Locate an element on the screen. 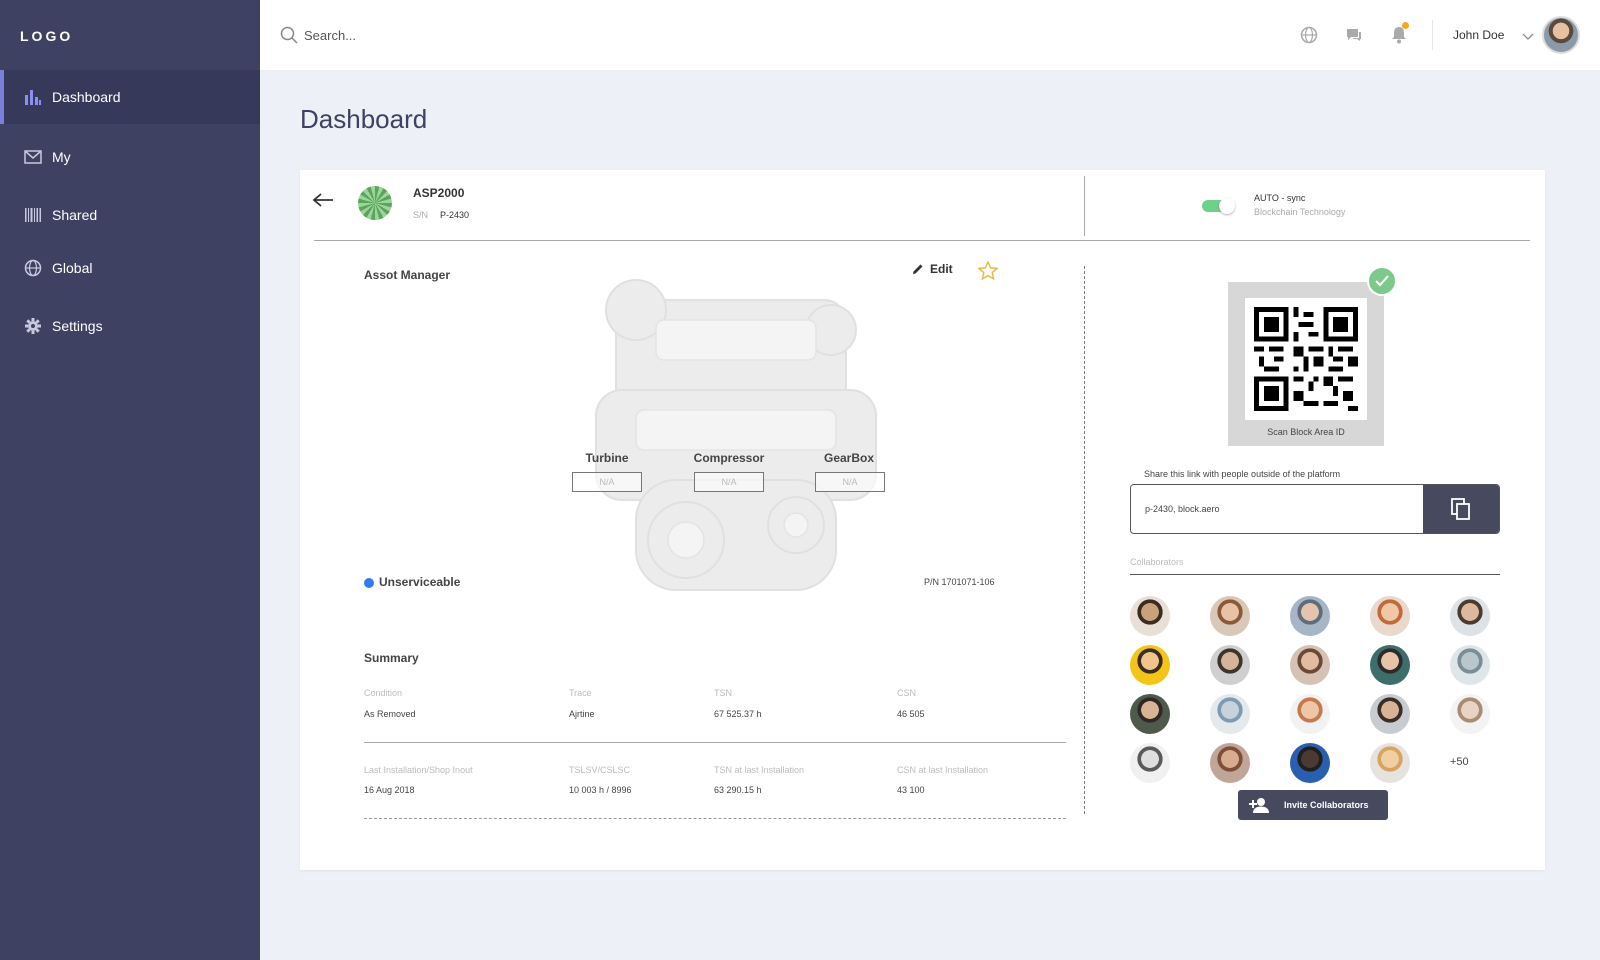 The width and height of the screenshot is (1600, 960). qr-code is located at coordinates (1306, 359).